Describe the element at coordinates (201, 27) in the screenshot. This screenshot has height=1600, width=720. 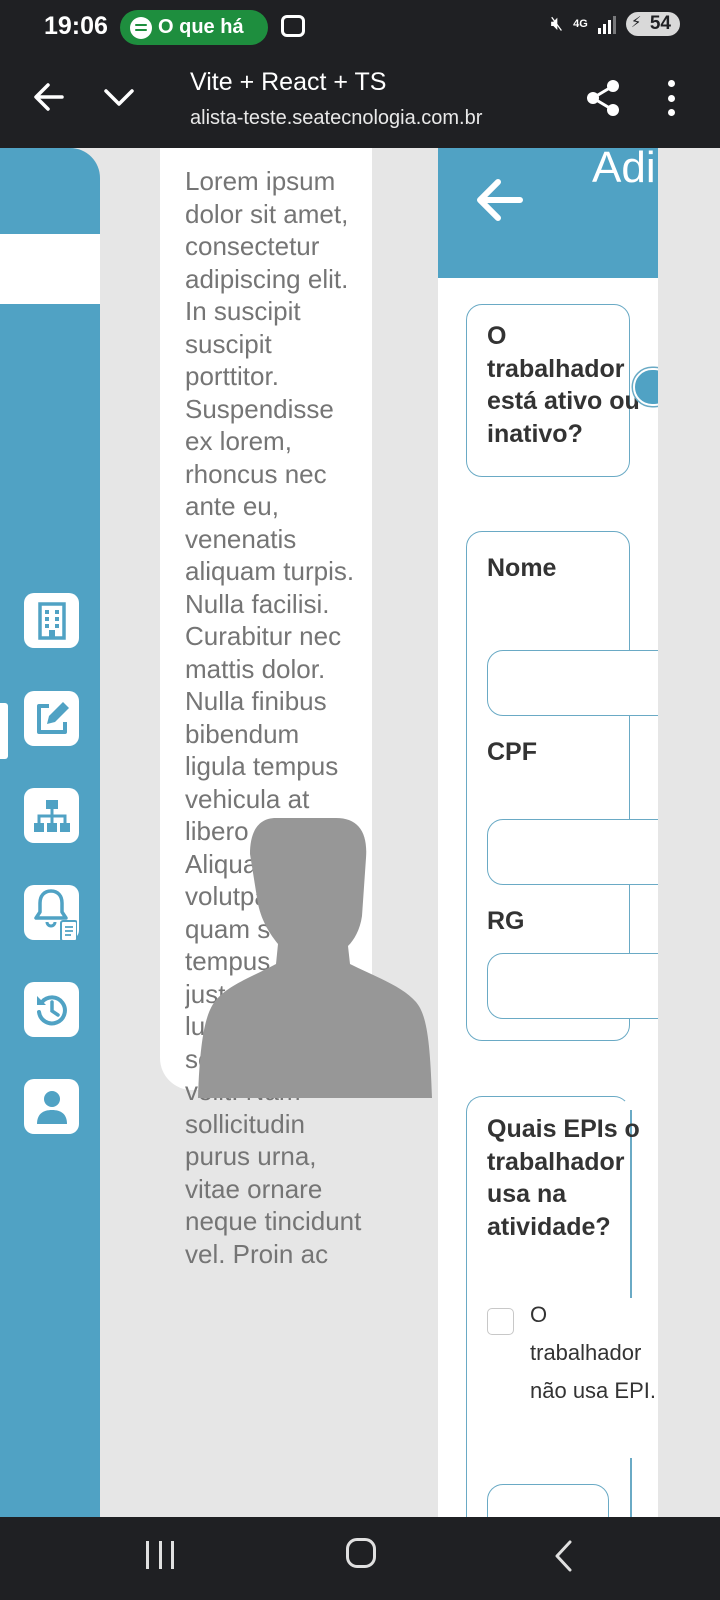
I see `media-pill-label: O que há` at that location.